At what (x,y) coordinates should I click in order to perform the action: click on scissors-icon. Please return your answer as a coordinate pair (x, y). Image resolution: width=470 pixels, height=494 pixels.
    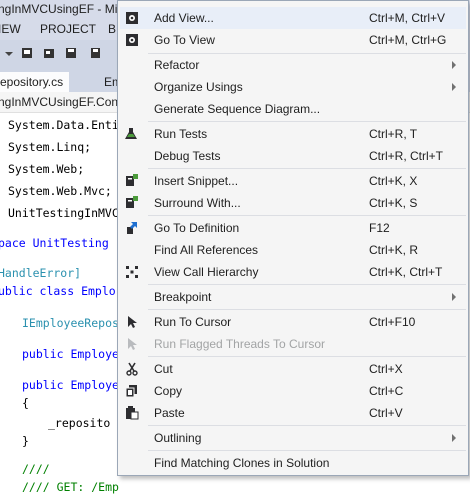
    Looking at the image, I should click on (132, 369).